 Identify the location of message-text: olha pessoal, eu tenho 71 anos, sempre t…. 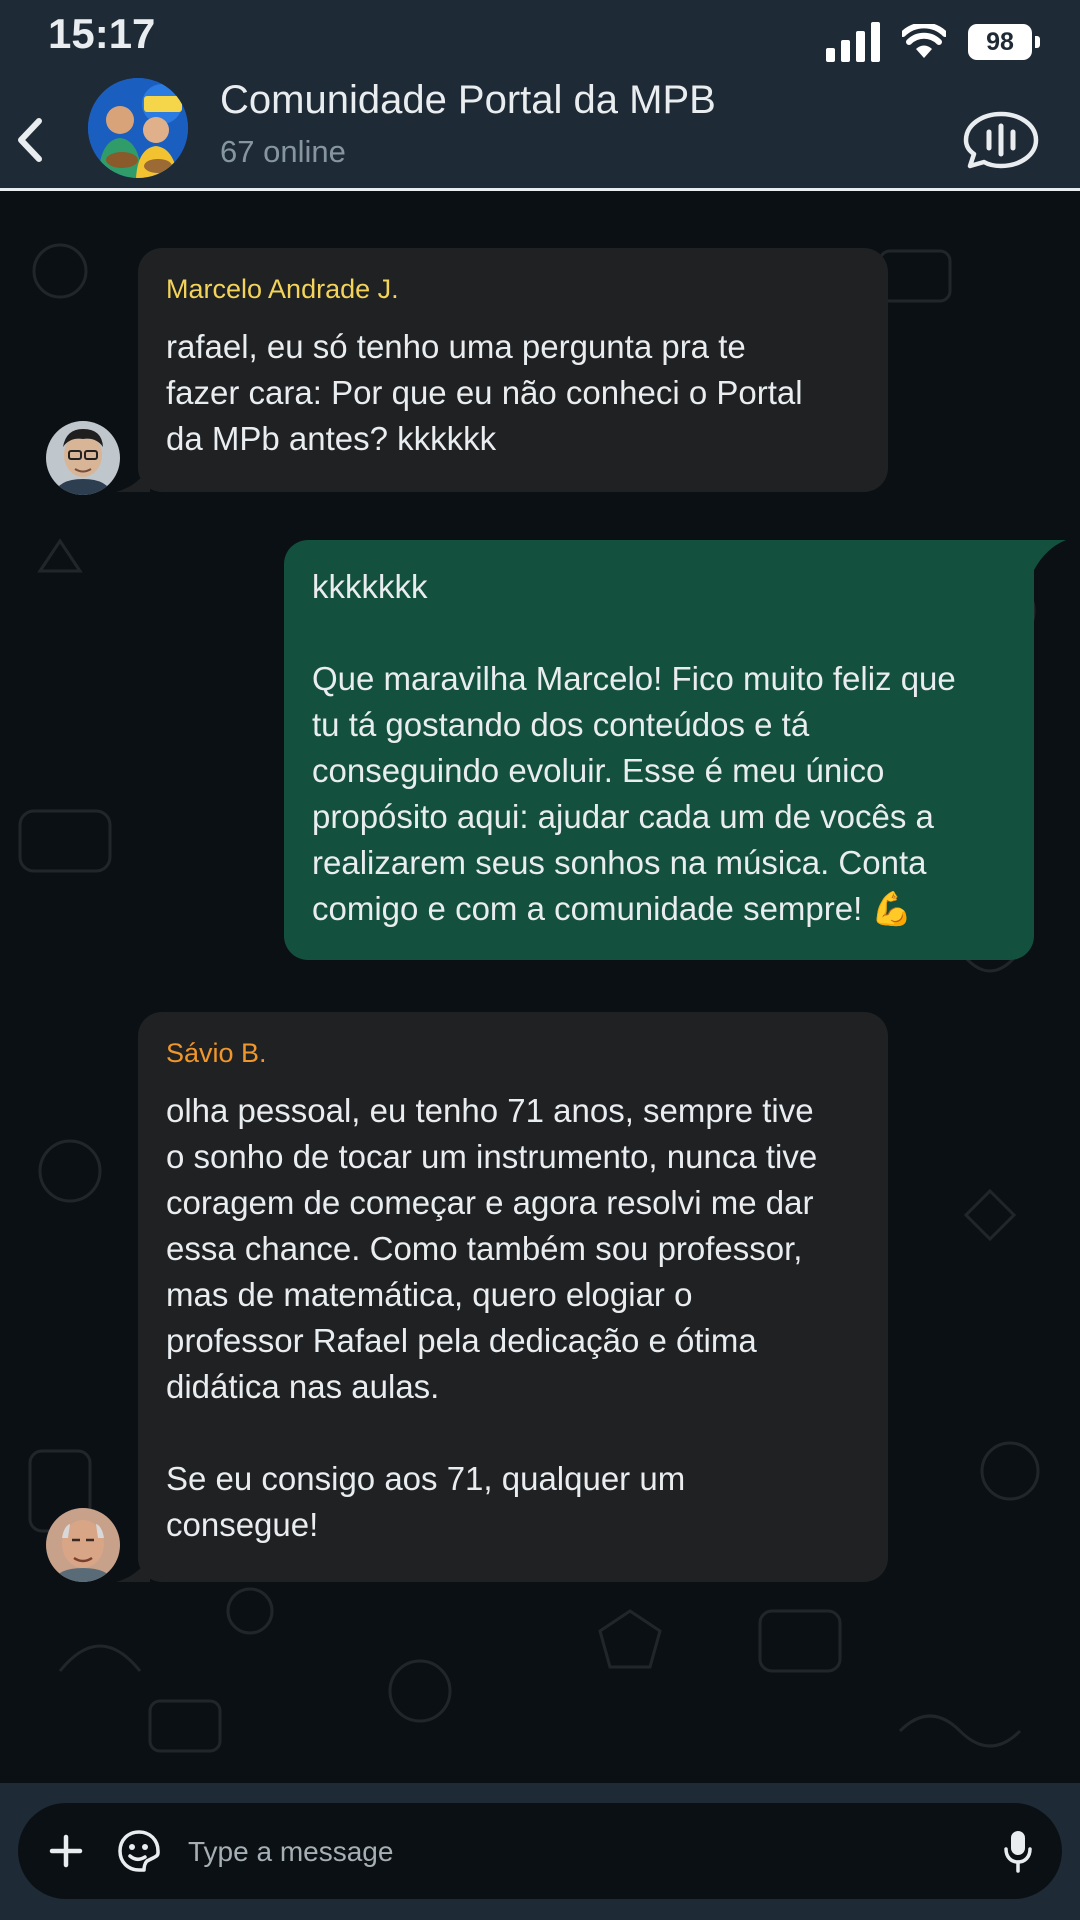
(492, 1317).